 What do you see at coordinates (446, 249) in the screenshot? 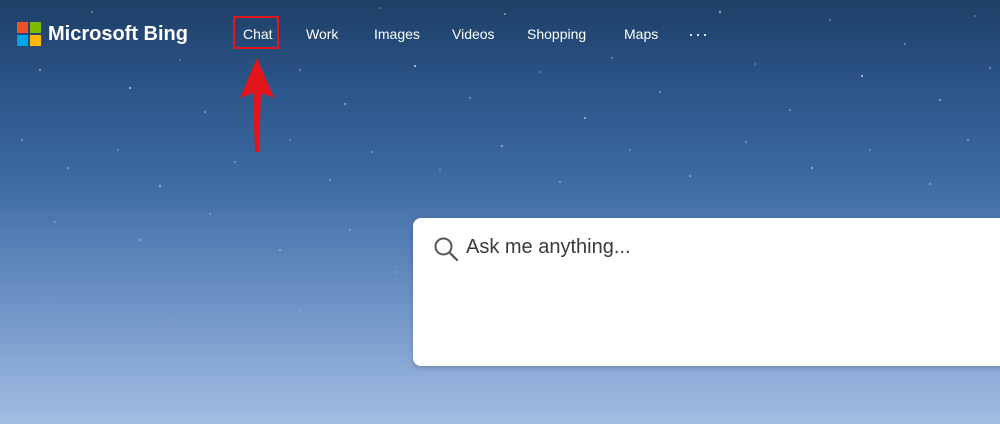
I see `search-icon` at bounding box center [446, 249].